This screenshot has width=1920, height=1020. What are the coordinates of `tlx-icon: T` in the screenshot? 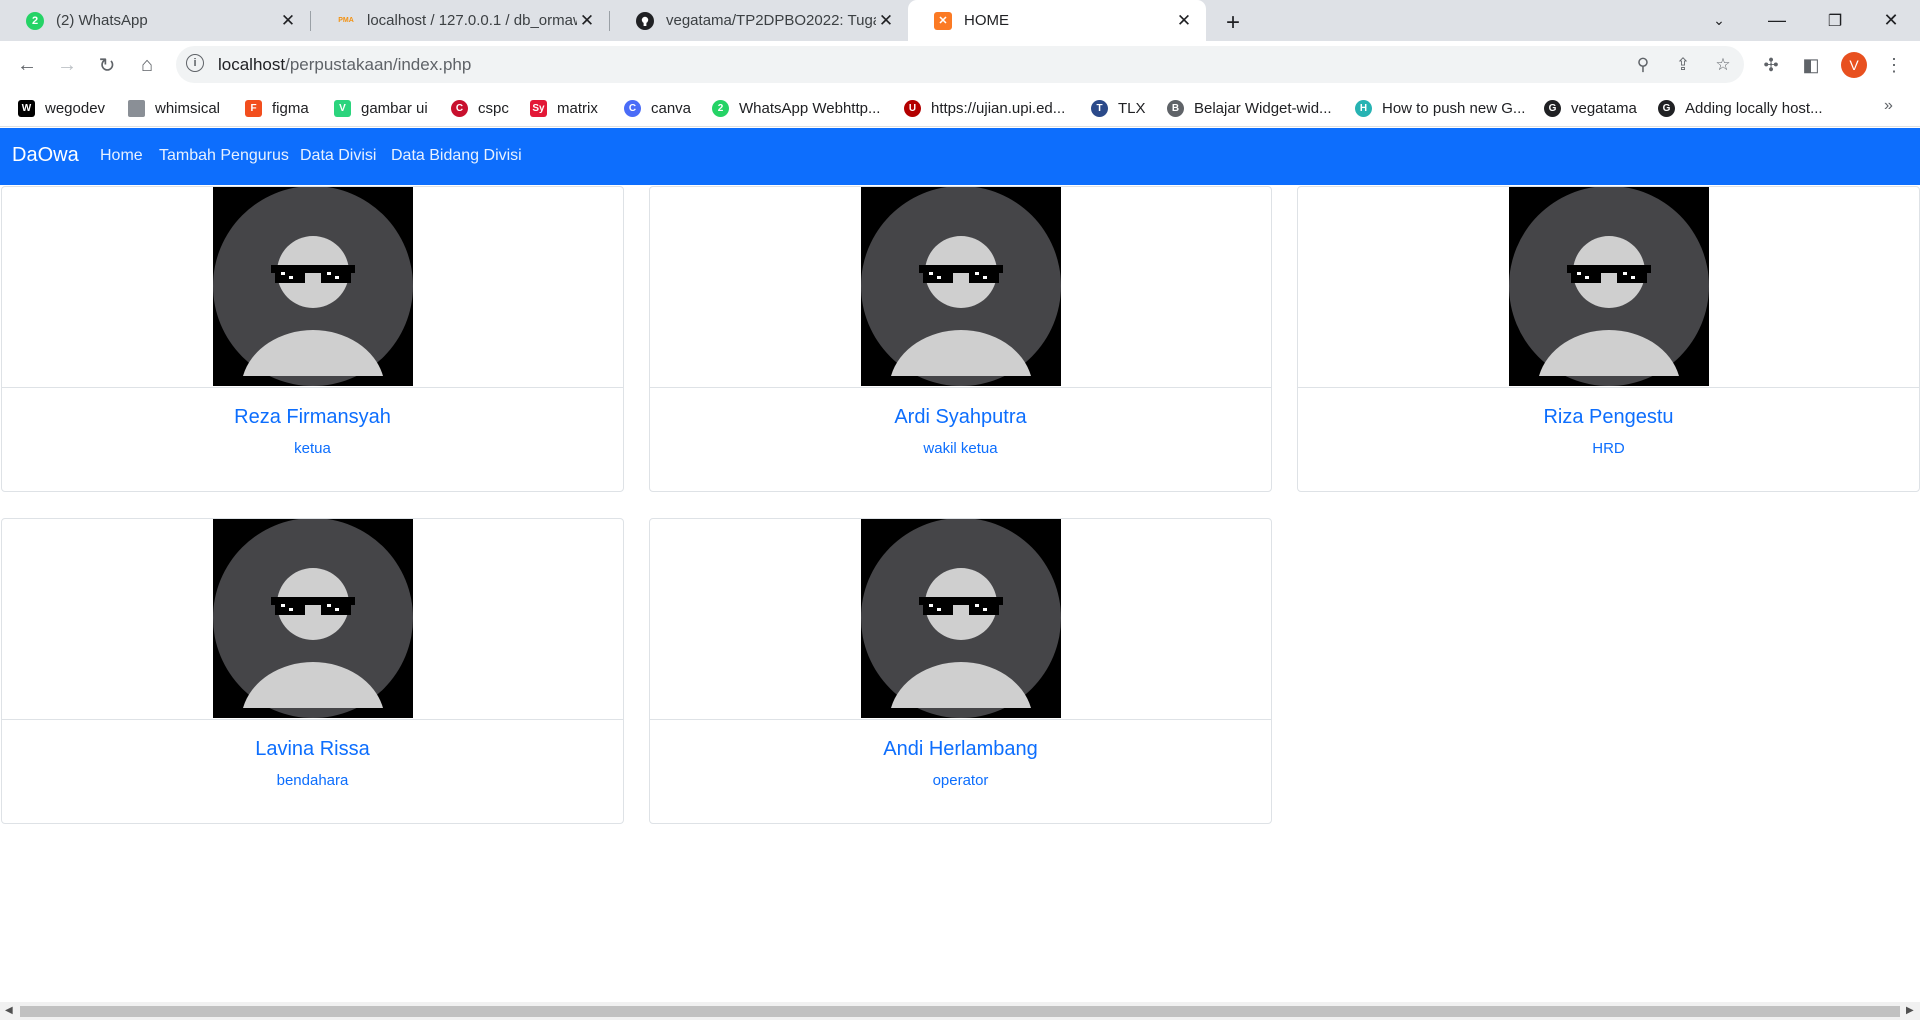 It's located at (1099, 108).